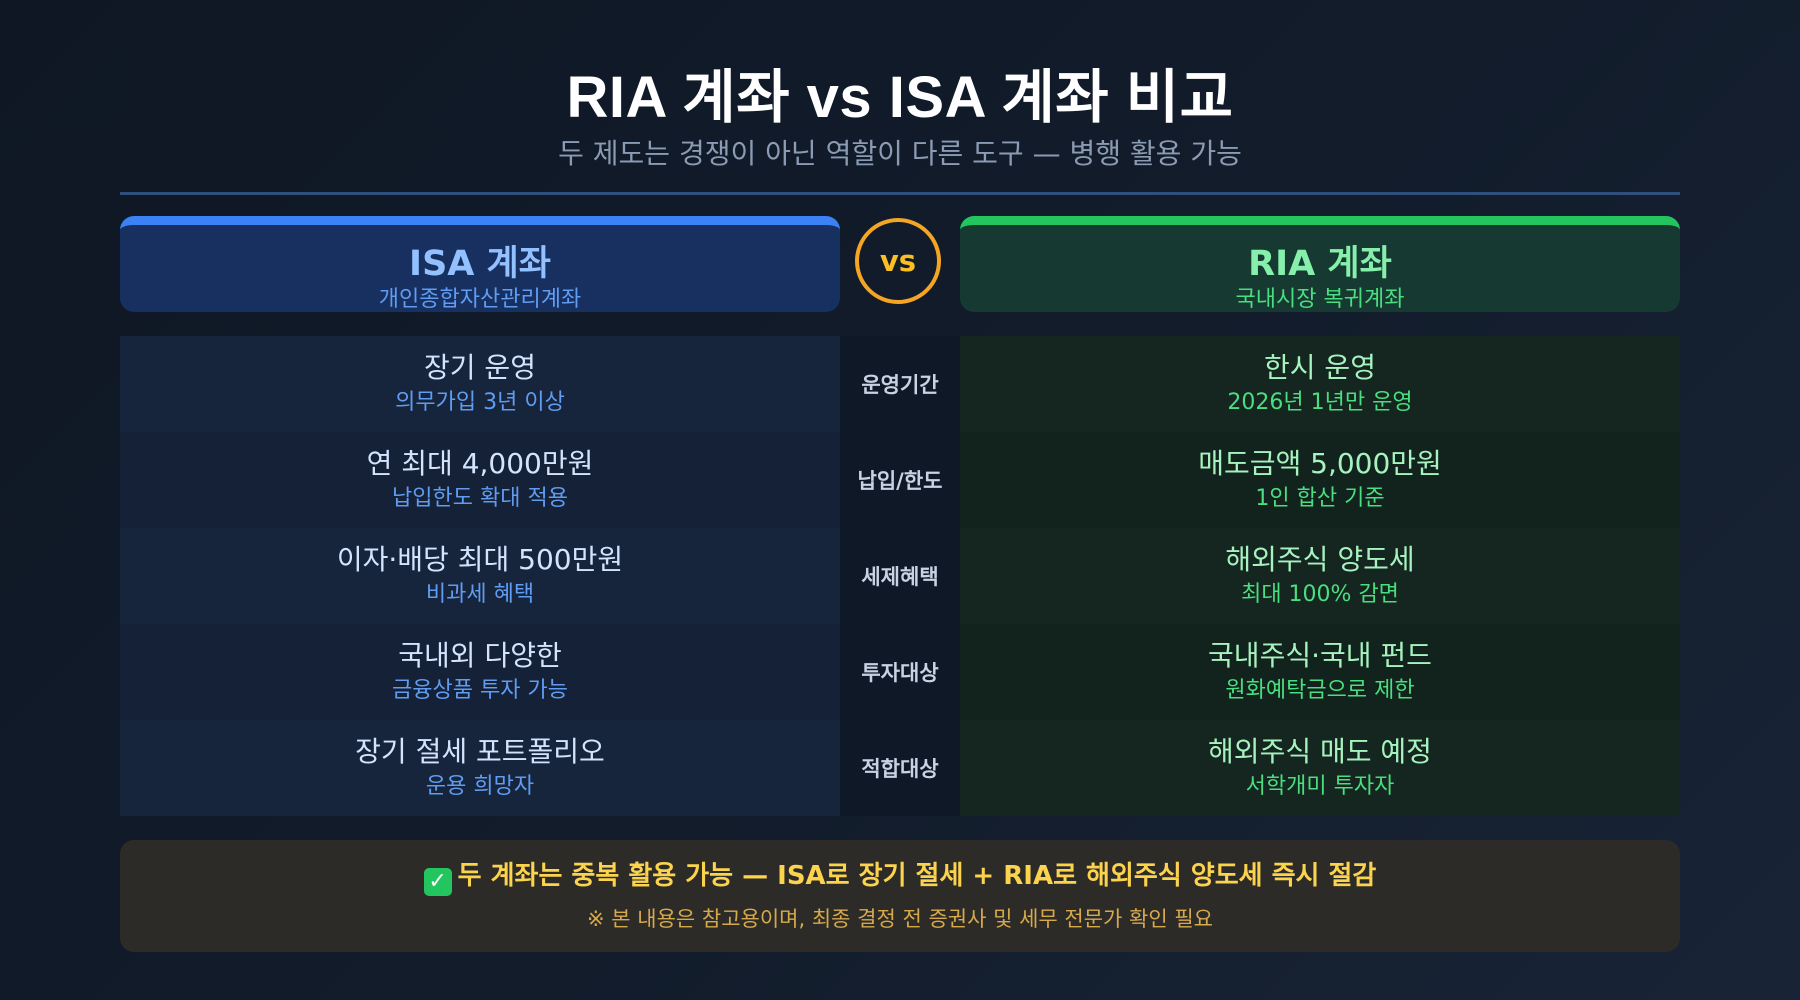  I want to click on vs-badge: vs, so click(898, 261).